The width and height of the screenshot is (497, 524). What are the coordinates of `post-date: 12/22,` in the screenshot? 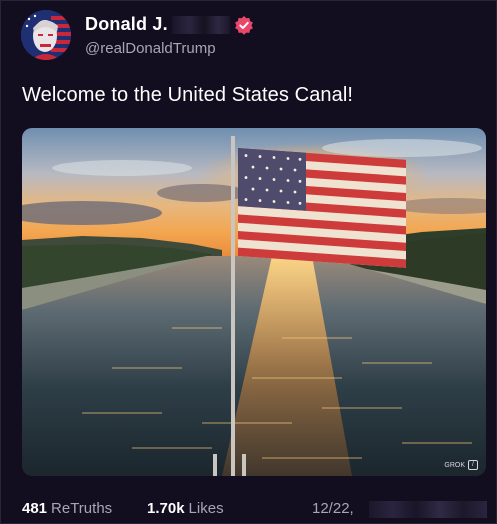 It's located at (333, 508).